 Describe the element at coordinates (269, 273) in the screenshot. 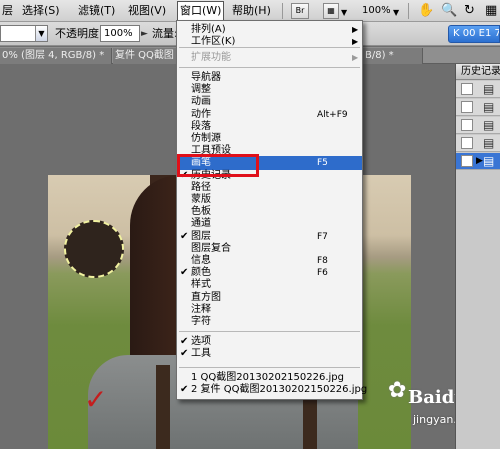

I see `menu-item: ✔ 颜色 F6` at that location.